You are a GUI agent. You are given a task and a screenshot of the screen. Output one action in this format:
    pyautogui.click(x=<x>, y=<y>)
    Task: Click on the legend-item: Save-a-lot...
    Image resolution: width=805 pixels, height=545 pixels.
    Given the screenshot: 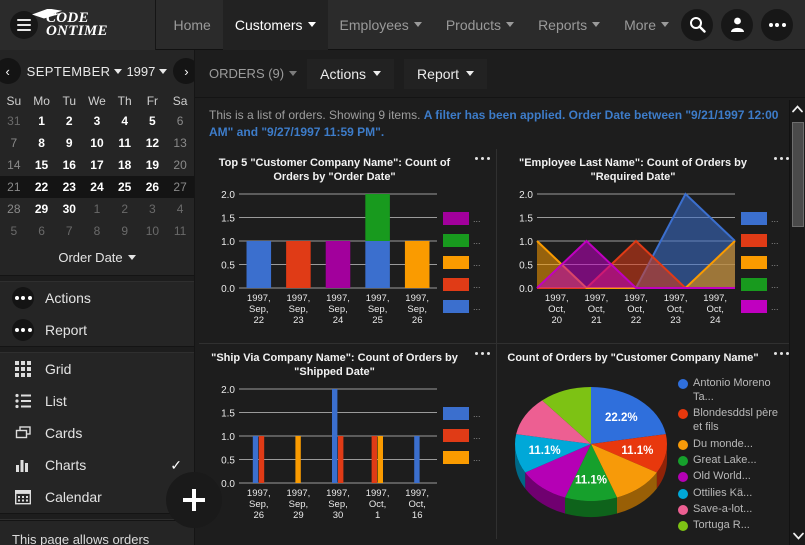 What is the action you would take?
    pyautogui.click(x=733, y=509)
    